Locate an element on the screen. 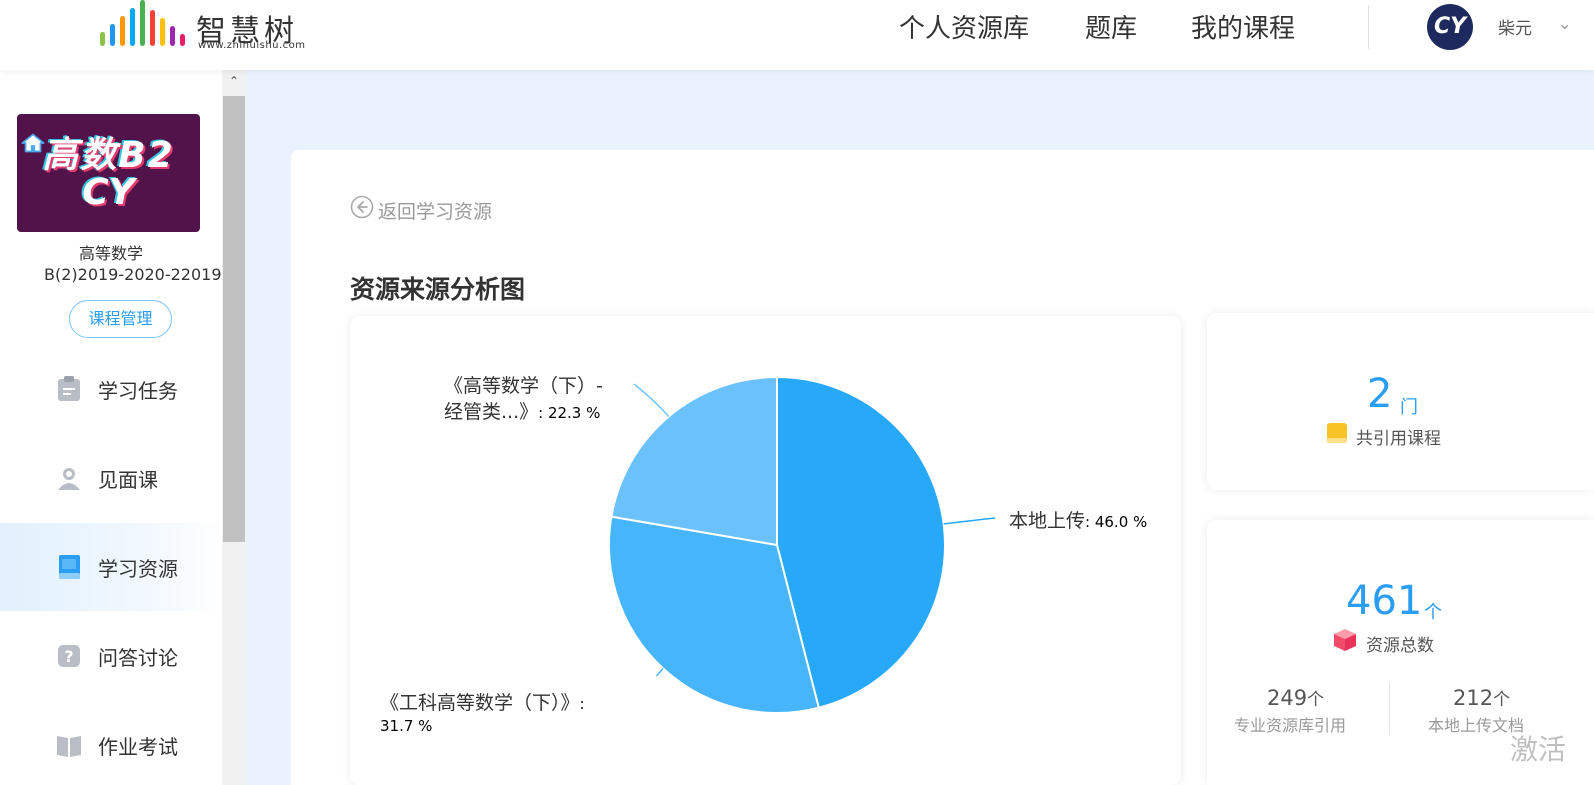 The image size is (1594, 785). chevron-down-icon: ⌄ is located at coordinates (1564, 23).